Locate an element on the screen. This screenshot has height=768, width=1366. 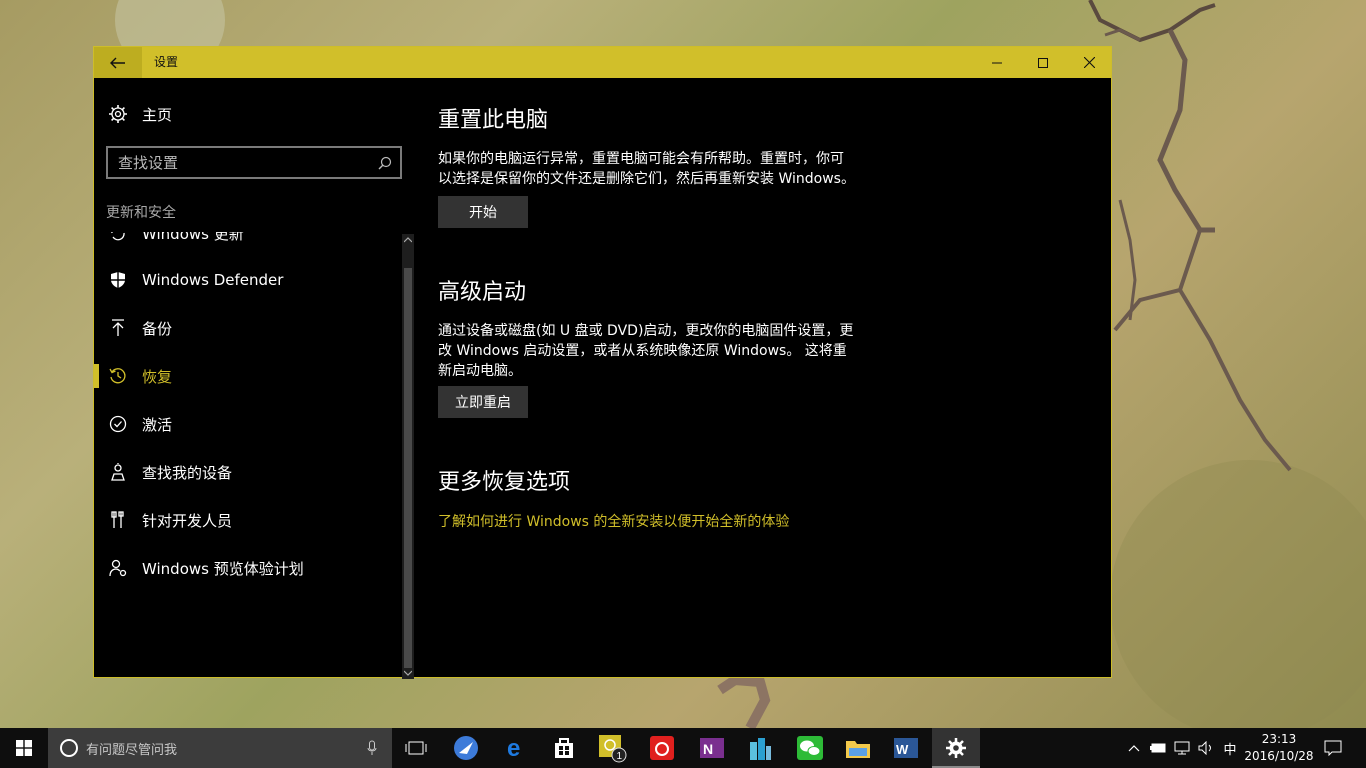
svg-text: e is located at coordinates (513, 748).